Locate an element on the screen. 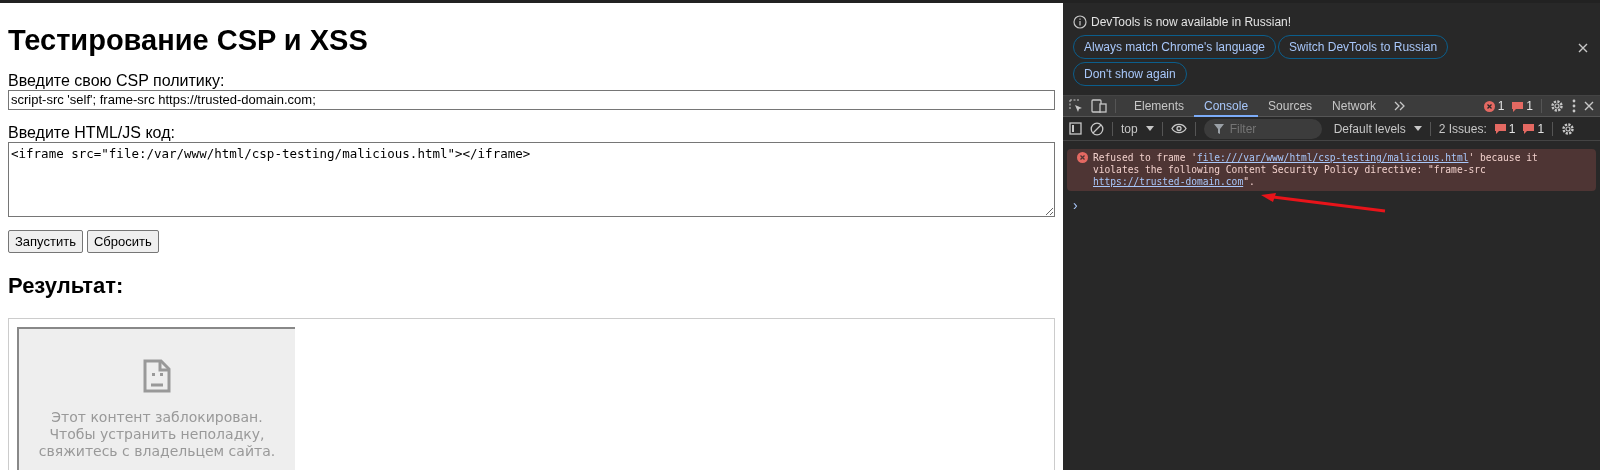 The height and width of the screenshot is (470, 1600). devtools-tab: Network is located at coordinates (1354, 106).